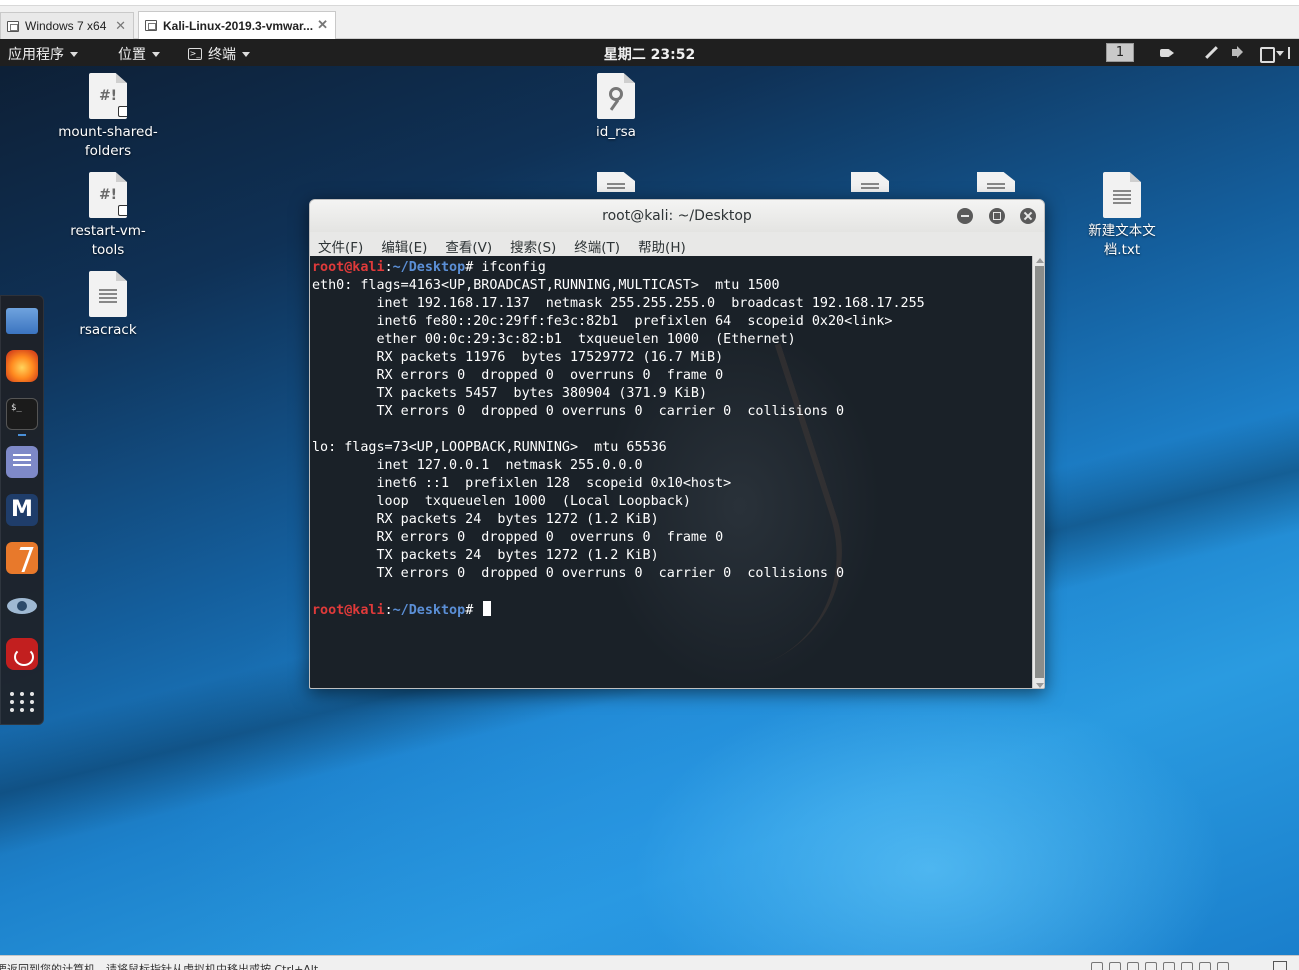 The image size is (1299, 970). Describe the element at coordinates (22, 606) in the screenshot. I see `eye-icon` at that location.